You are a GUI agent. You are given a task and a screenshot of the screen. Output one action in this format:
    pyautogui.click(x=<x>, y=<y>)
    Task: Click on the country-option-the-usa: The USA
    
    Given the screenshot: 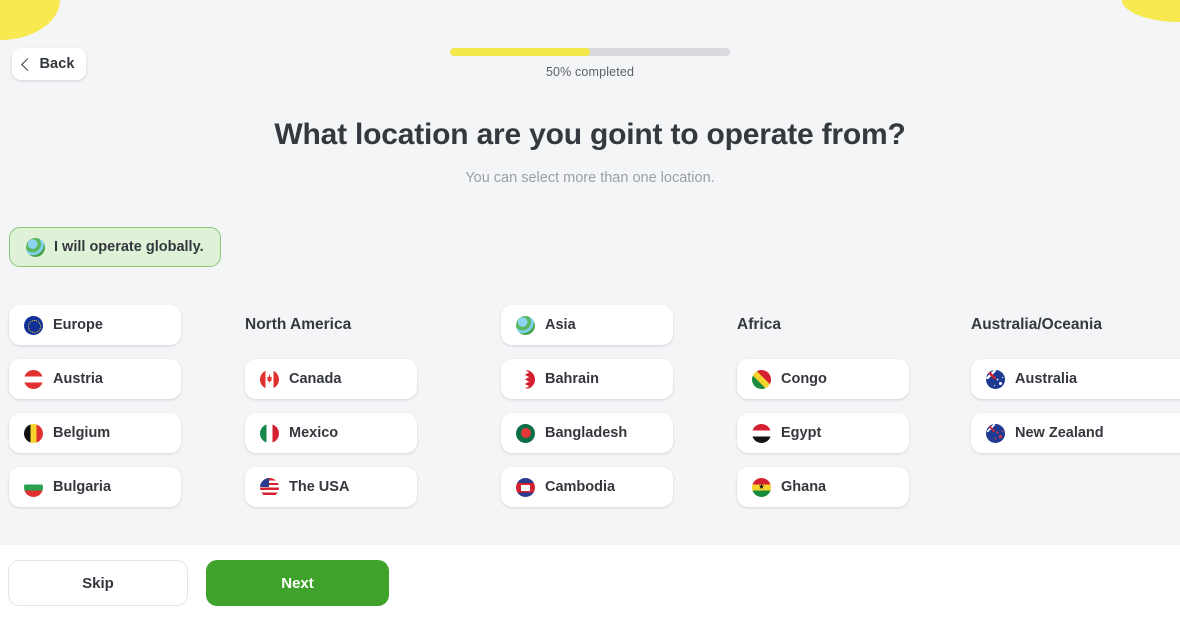 What is the action you would take?
    pyautogui.click(x=331, y=487)
    